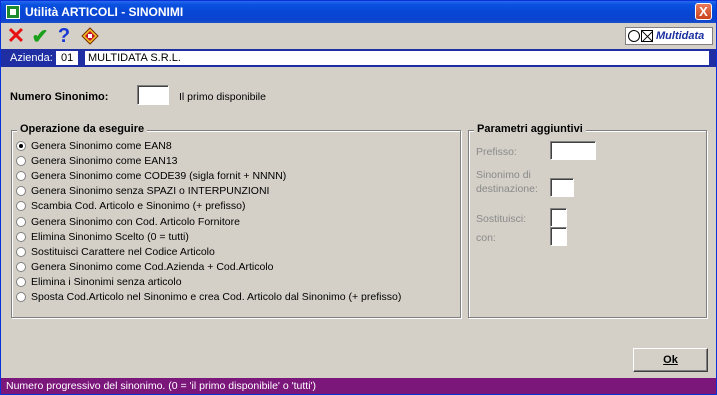 Image resolution: width=717 pixels, height=395 pixels. I want to click on title-bar: Utilità ARTICOLI - SINONIMI X, so click(358, 12).